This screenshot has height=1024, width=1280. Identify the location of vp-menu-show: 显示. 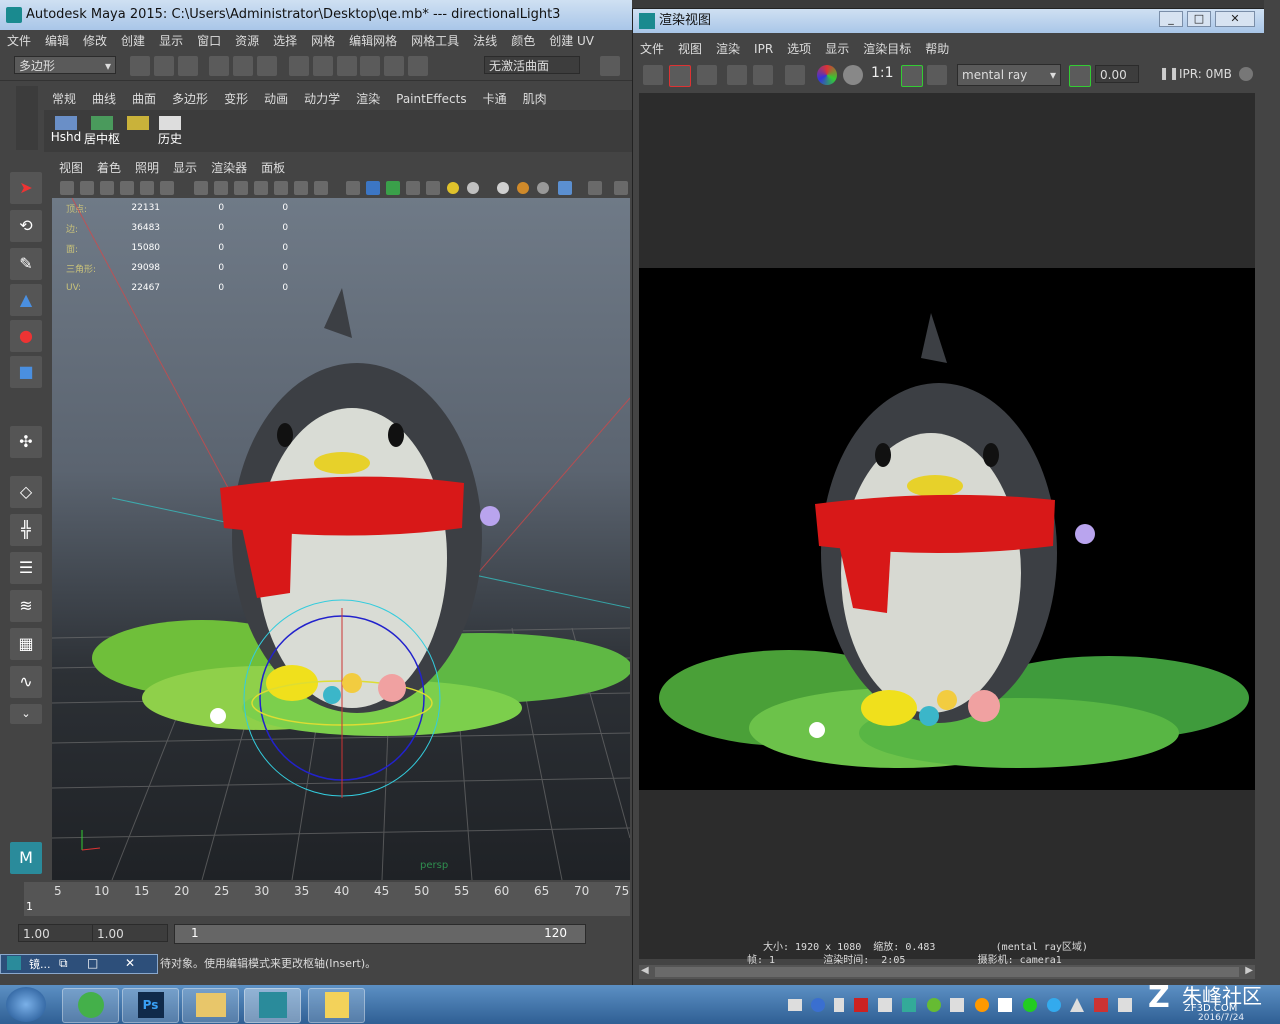
(185, 168).